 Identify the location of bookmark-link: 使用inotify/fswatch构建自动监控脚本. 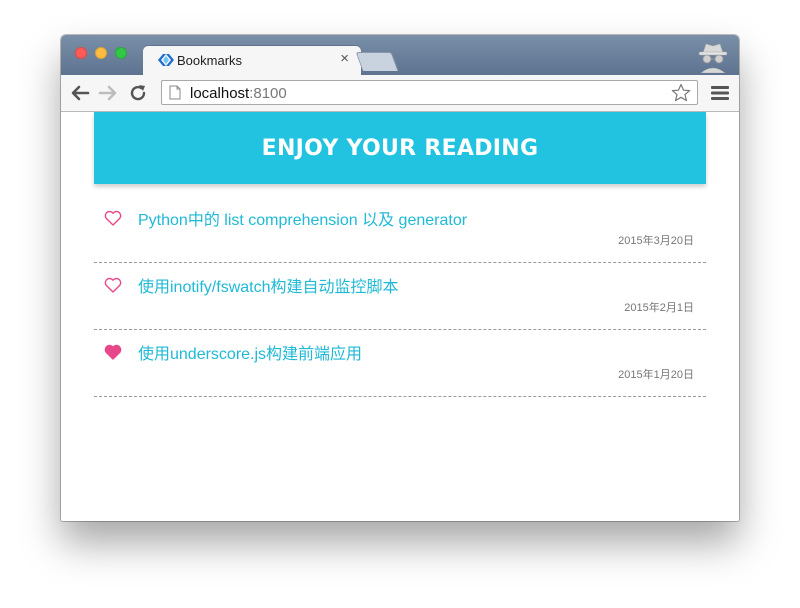
(268, 285).